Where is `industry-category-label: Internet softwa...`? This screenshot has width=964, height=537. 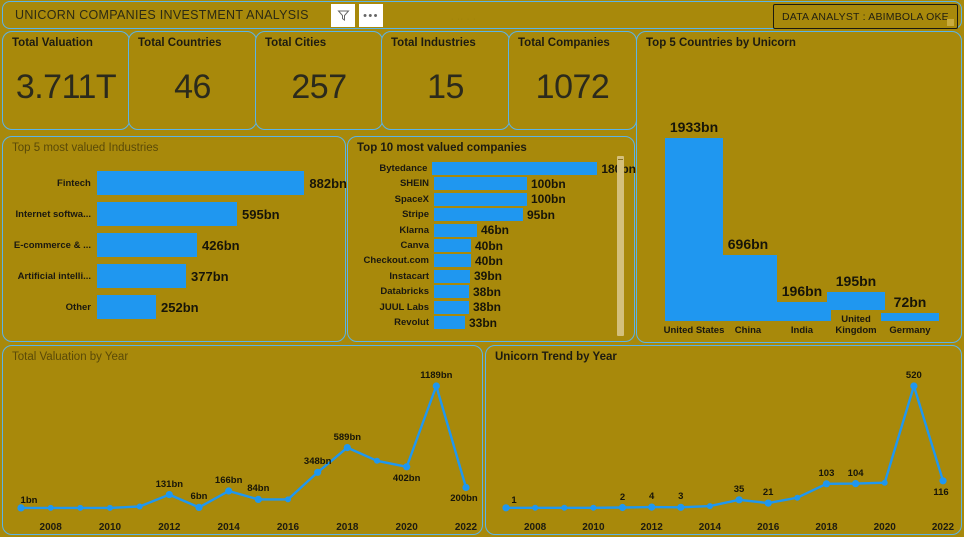
industry-category-label: Internet softwa... is located at coordinates (53, 214).